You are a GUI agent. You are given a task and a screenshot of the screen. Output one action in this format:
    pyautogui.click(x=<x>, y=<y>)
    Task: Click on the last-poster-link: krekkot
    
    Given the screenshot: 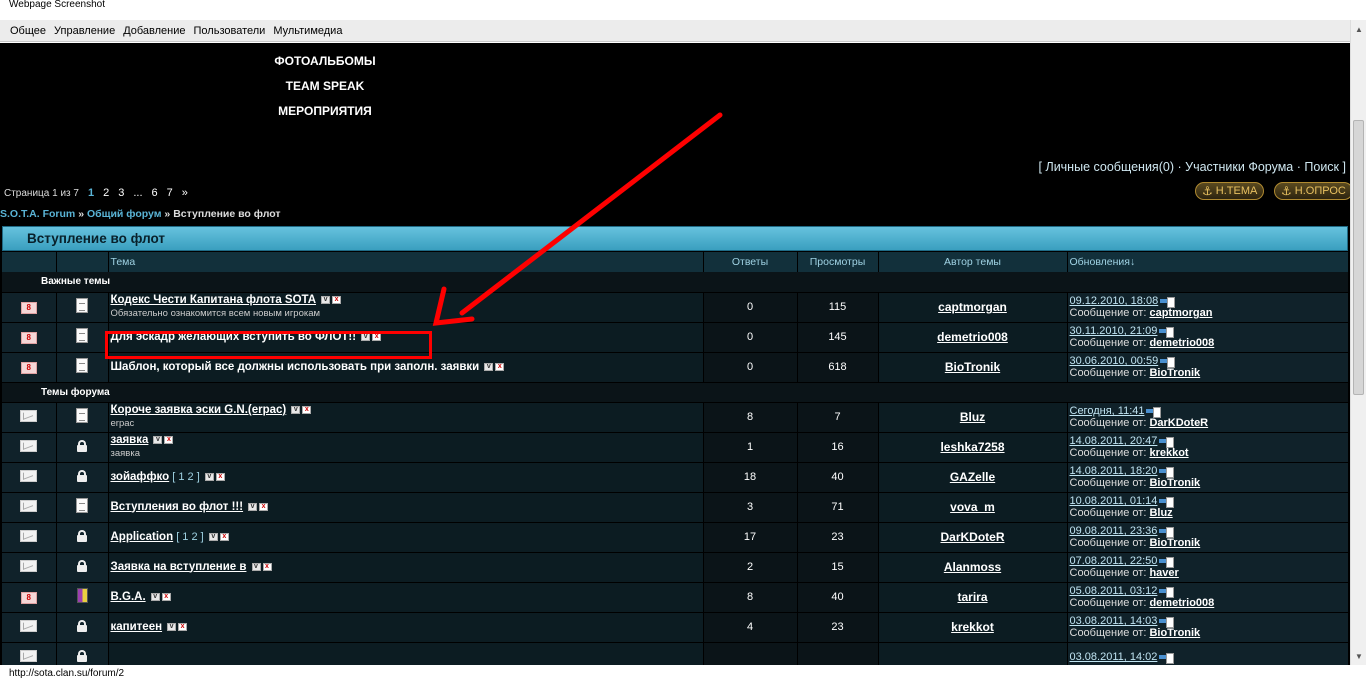 What is the action you would take?
    pyautogui.click(x=1168, y=453)
    